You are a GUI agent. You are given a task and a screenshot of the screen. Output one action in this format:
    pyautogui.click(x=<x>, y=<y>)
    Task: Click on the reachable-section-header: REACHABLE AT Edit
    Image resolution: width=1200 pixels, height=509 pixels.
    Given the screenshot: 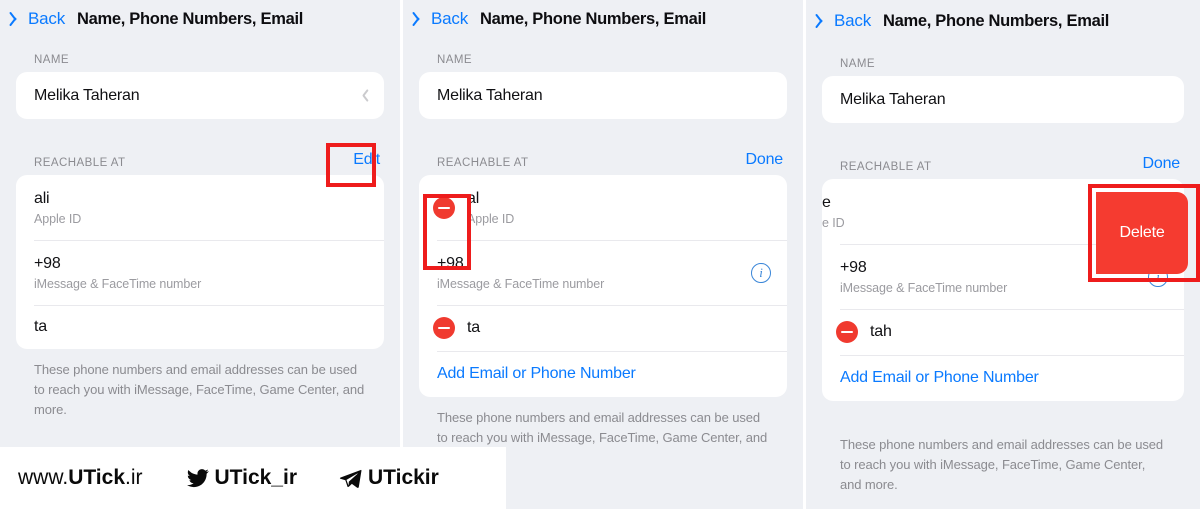 What is the action you would take?
    pyautogui.click(x=200, y=147)
    